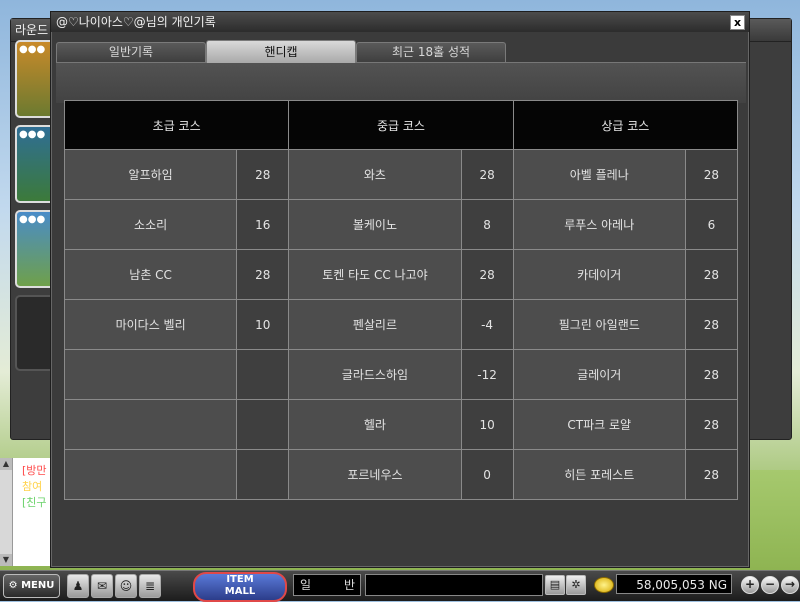  What do you see at coordinates (375, 374) in the screenshot?
I see `course-name-cell: 글라드스하임` at bounding box center [375, 374].